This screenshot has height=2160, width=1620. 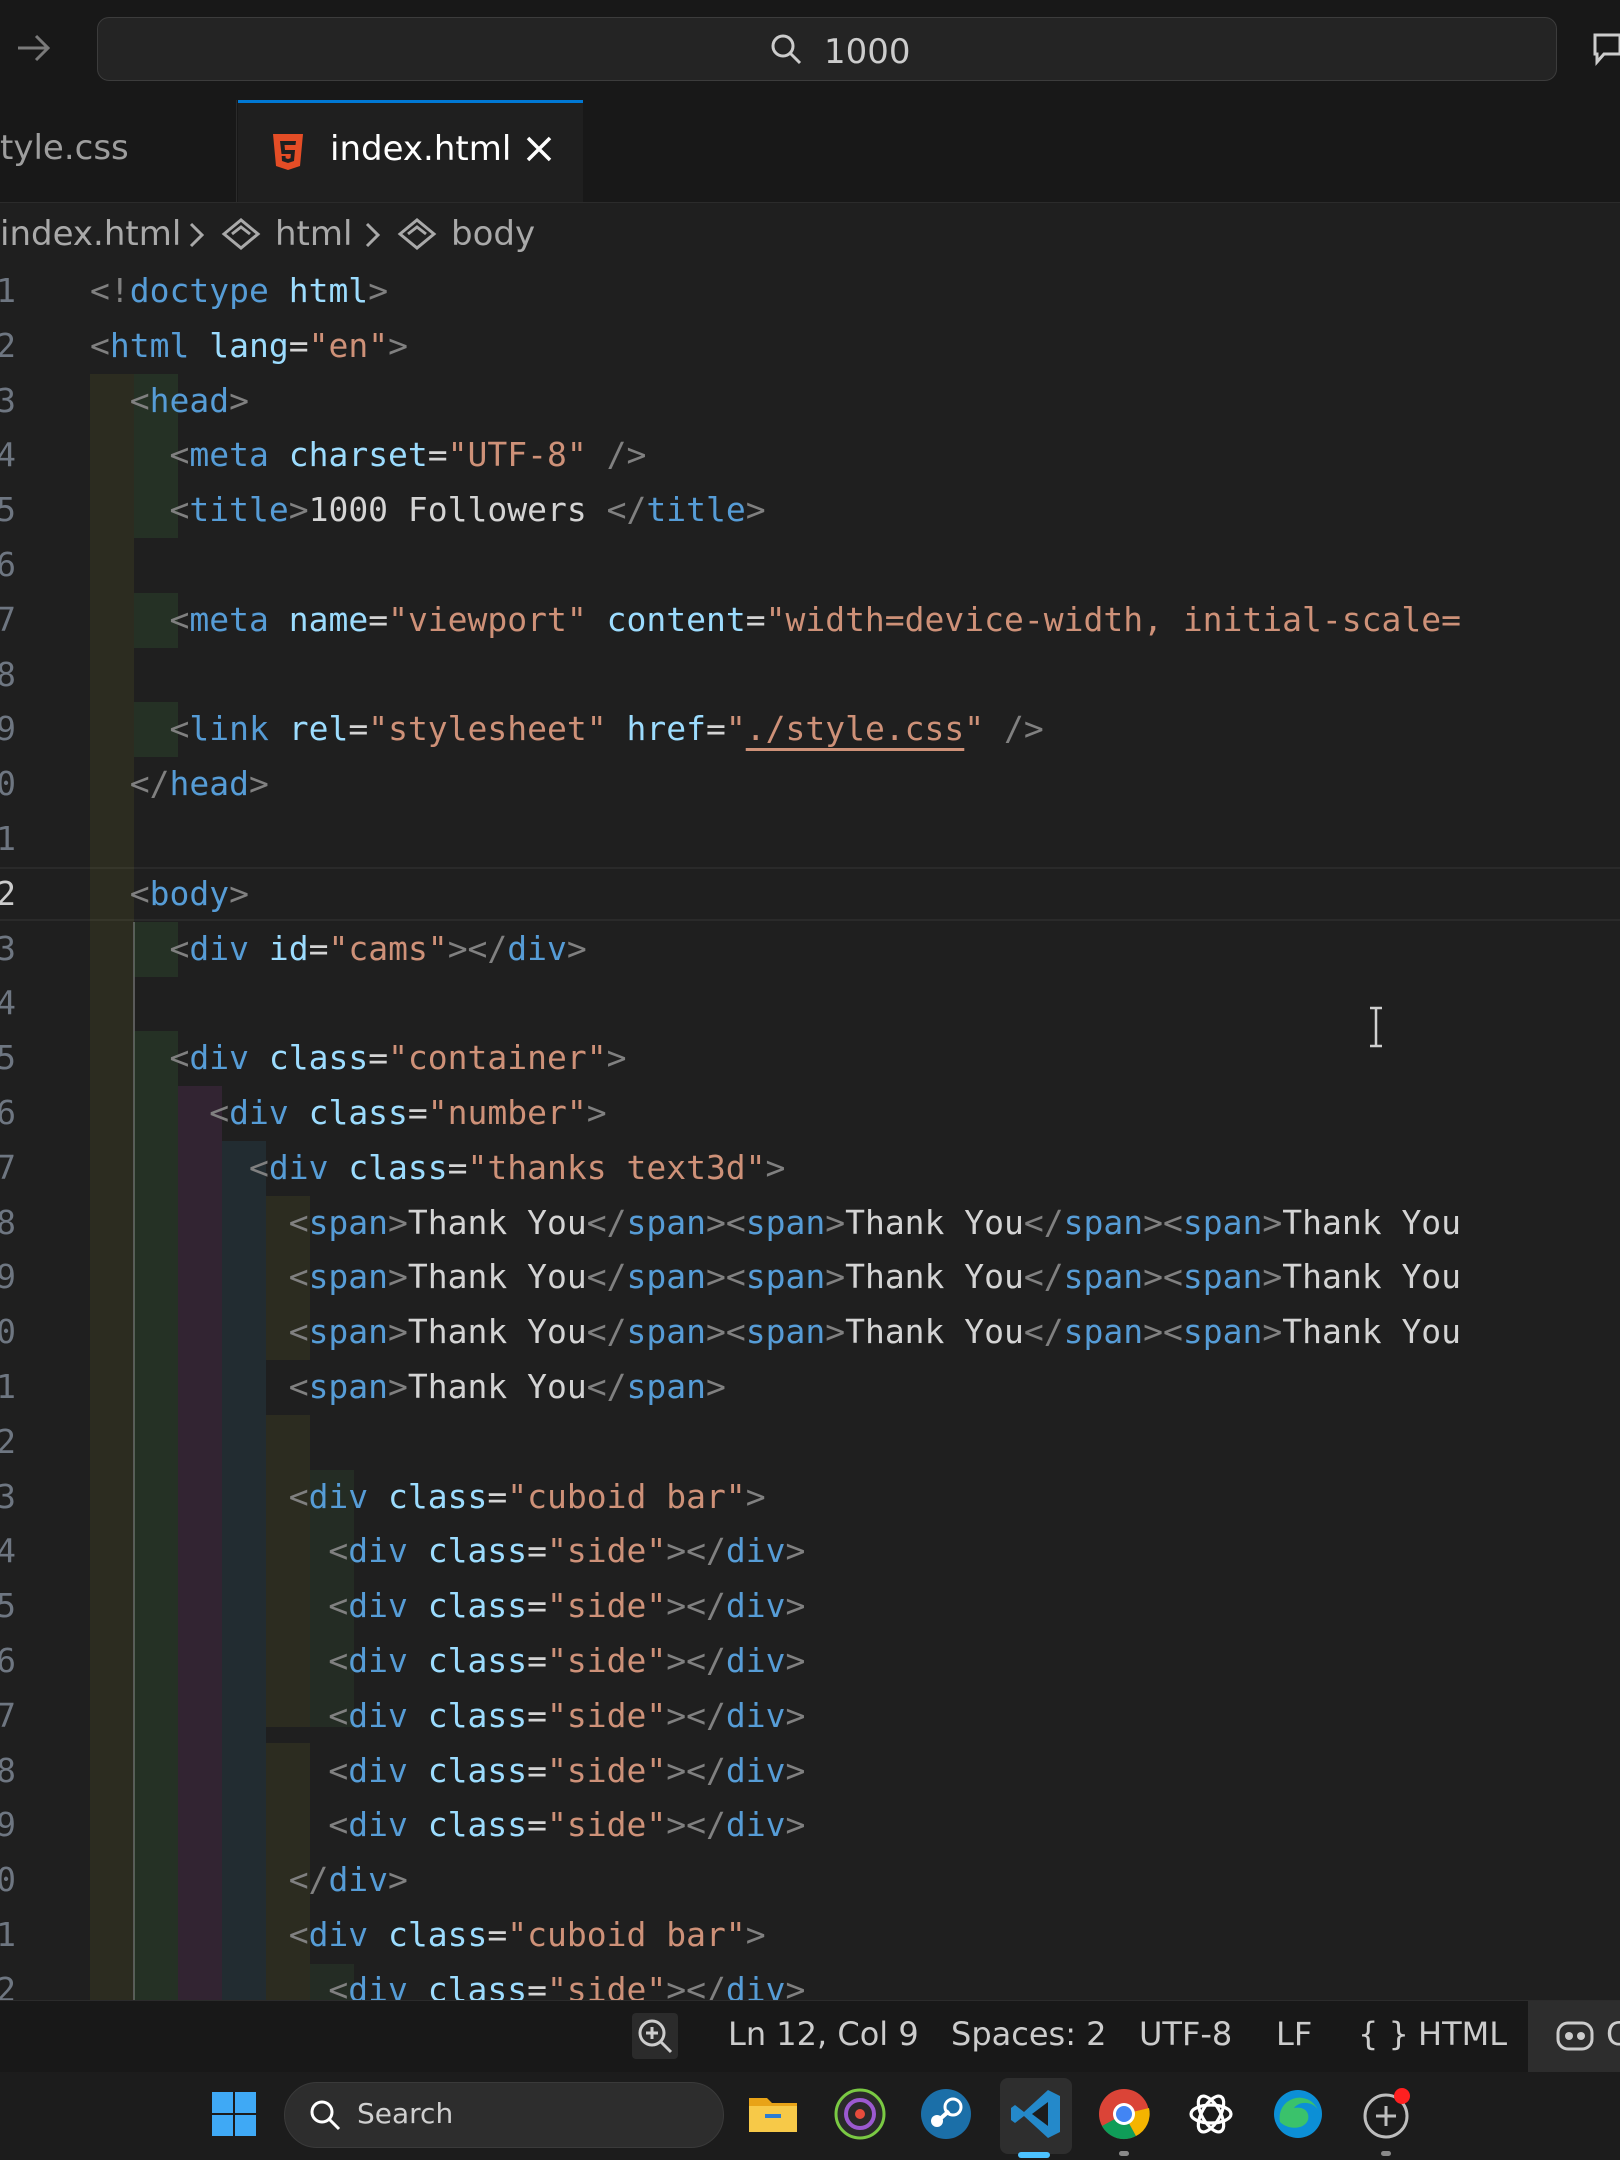 What do you see at coordinates (1294, 2034) in the screenshot?
I see `end-of-line-setting: LF` at bounding box center [1294, 2034].